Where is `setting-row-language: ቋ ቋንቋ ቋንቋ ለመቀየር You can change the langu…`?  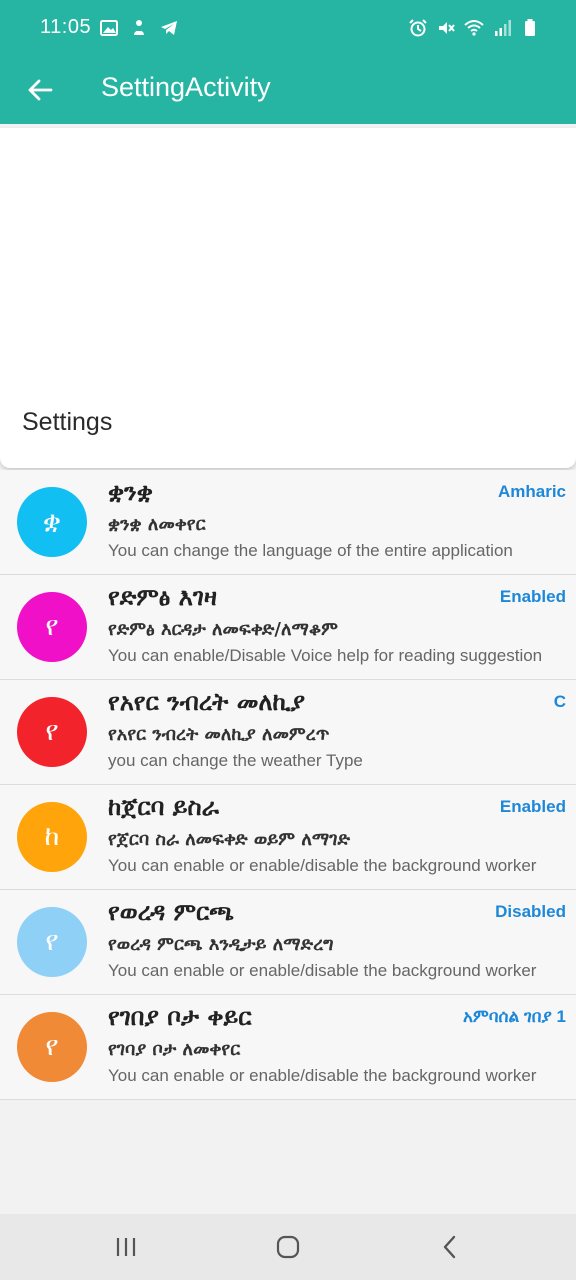
setting-row-language: ቋ ቋንቋ ቋንቋ ለመቀየር You can change the langu… is located at coordinates (288, 522).